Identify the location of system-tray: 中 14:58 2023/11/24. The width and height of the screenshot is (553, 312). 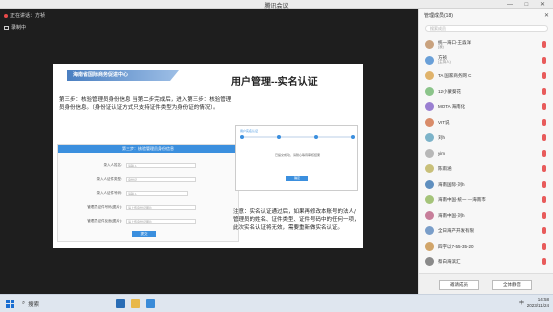
(534, 303).